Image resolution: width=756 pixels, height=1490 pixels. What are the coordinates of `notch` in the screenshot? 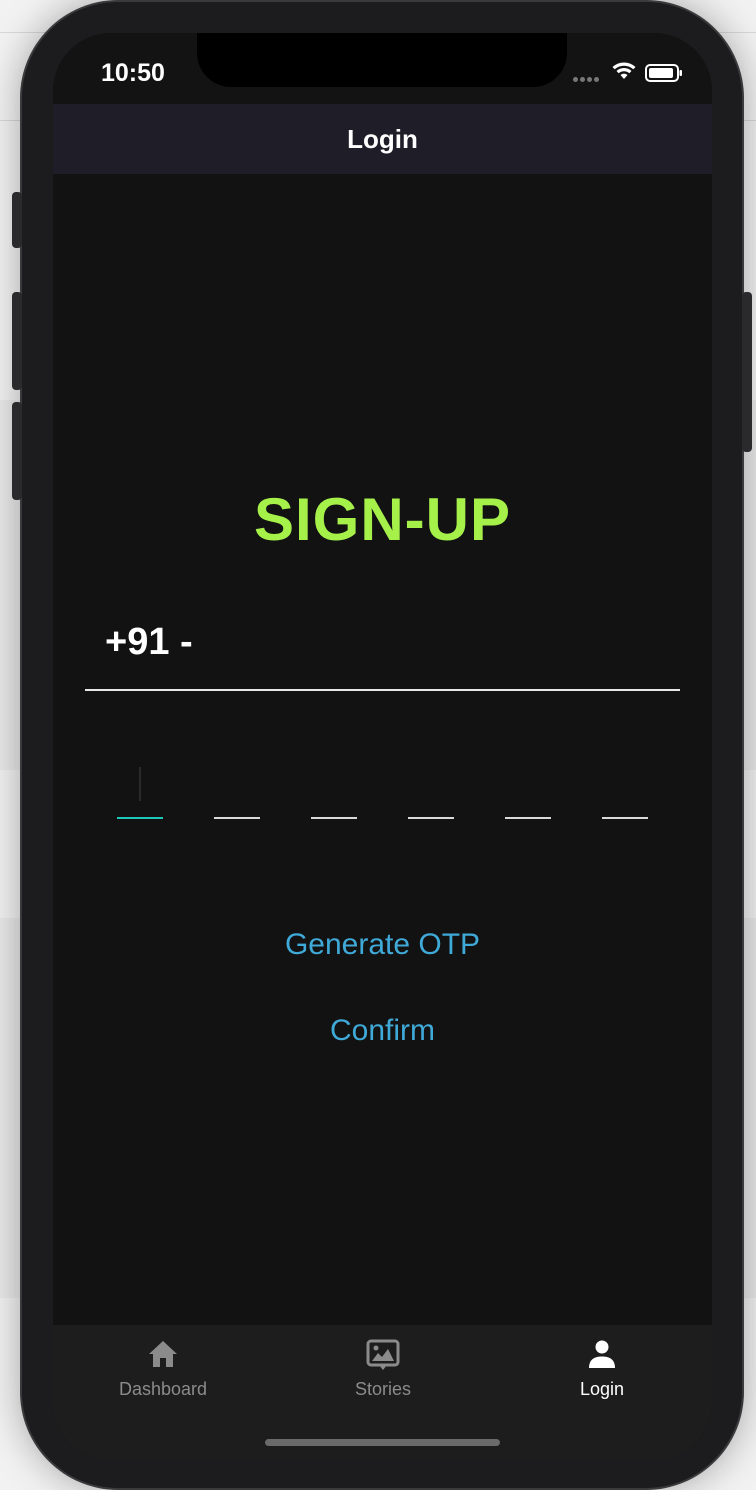 It's located at (382, 60).